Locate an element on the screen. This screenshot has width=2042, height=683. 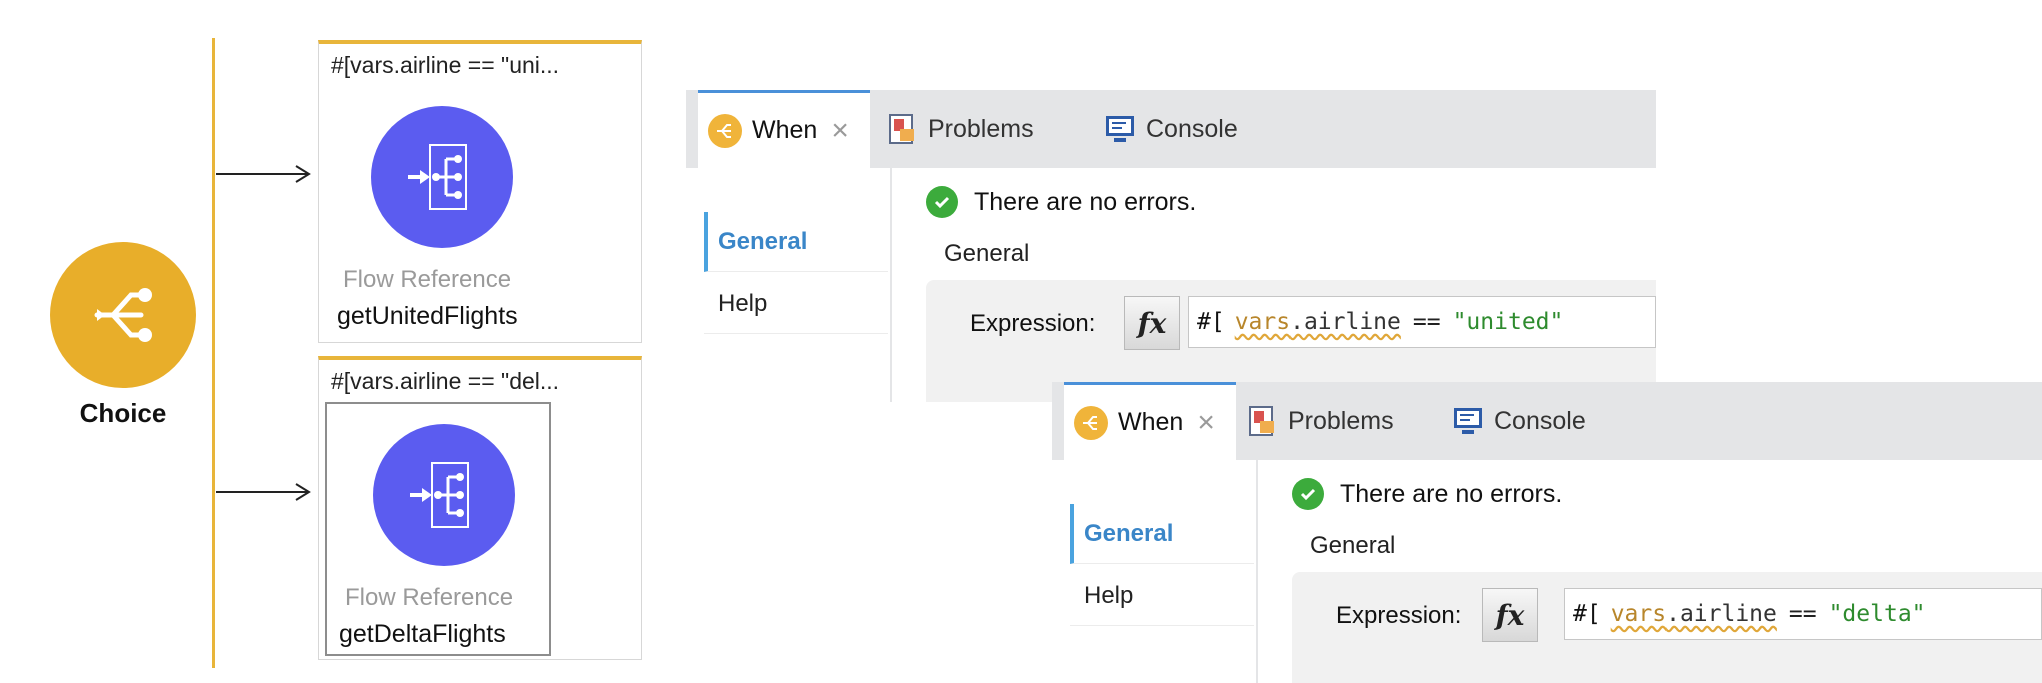
flow-reference-component: Flow Reference getUnitedFlights is located at coordinates (438, 213).